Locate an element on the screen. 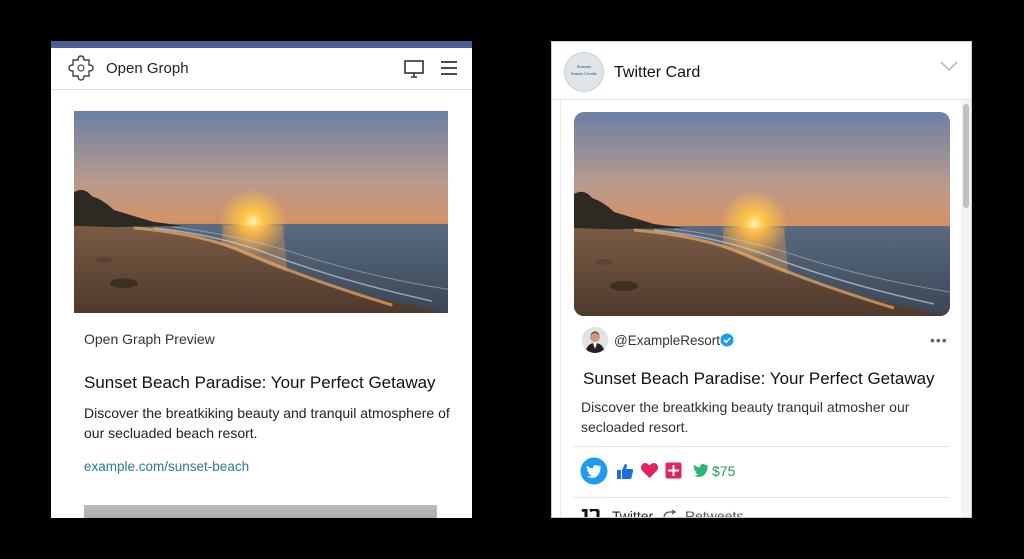 The height and width of the screenshot is (559, 1024). verified-badge-icon is located at coordinates (727, 340).